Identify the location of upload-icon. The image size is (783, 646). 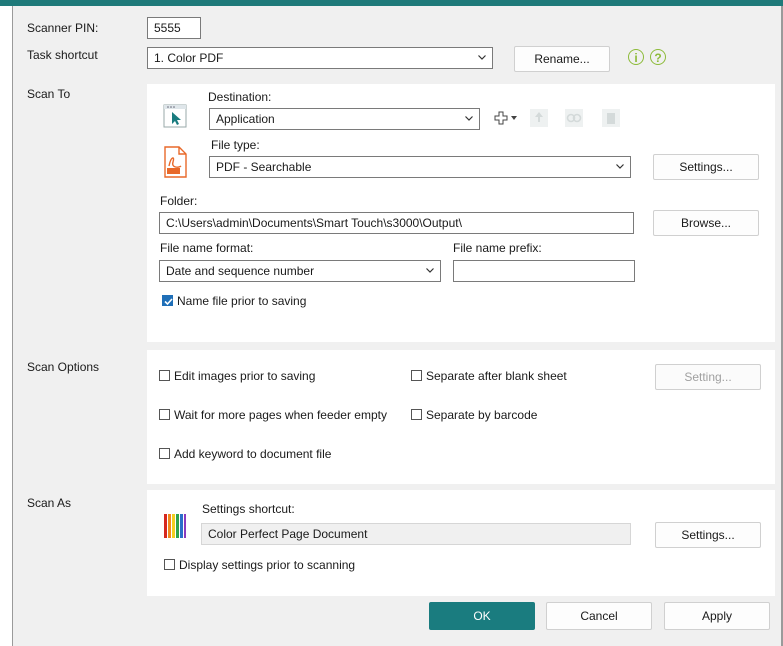
(539, 118).